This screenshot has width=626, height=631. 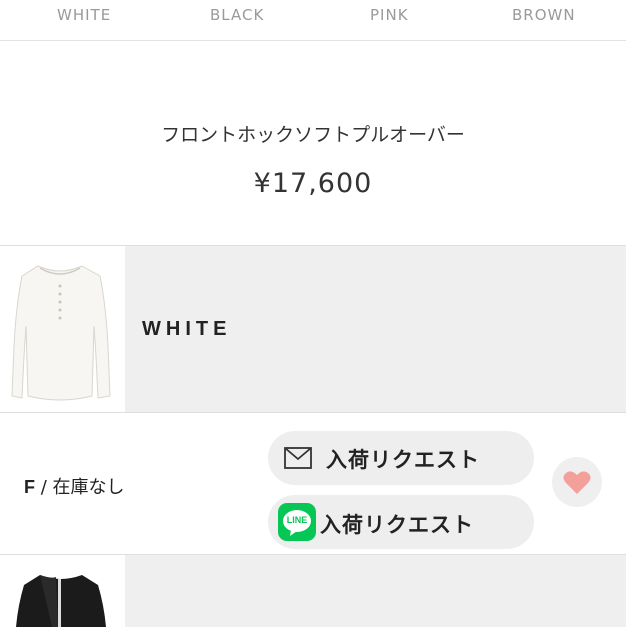 What do you see at coordinates (313, 183) in the screenshot?
I see `product-price: ¥17,600` at bounding box center [313, 183].